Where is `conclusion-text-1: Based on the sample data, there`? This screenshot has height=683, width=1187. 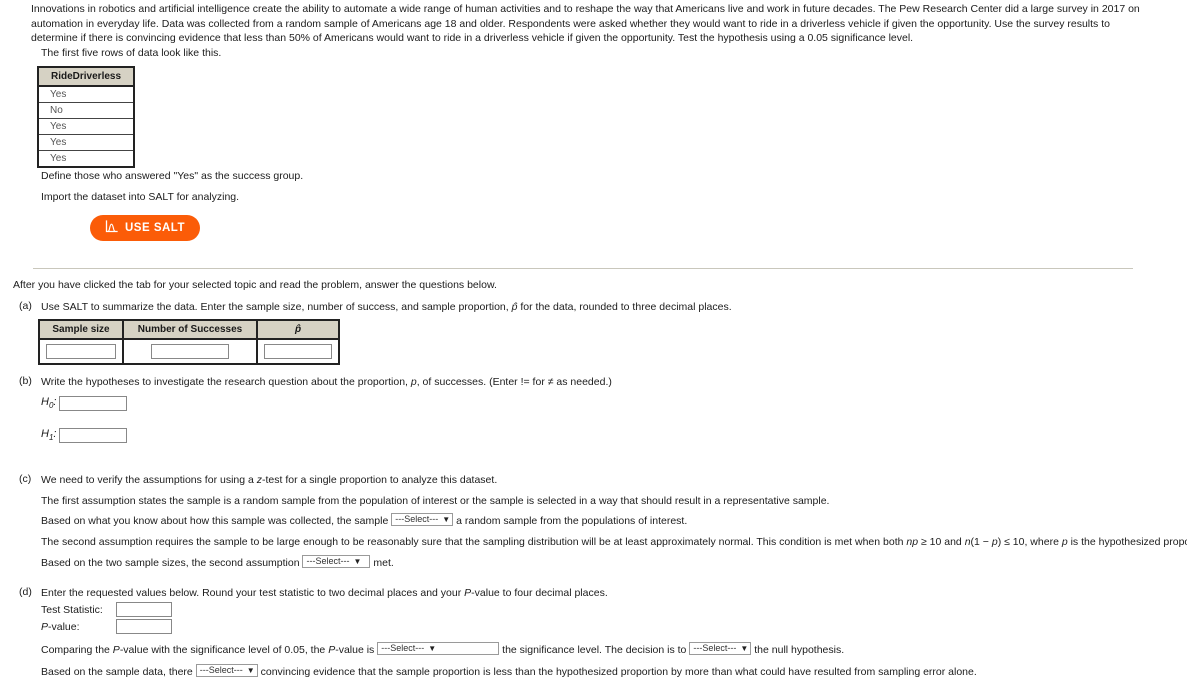 conclusion-text-1: Based on the sample data, there is located at coordinates (117, 671).